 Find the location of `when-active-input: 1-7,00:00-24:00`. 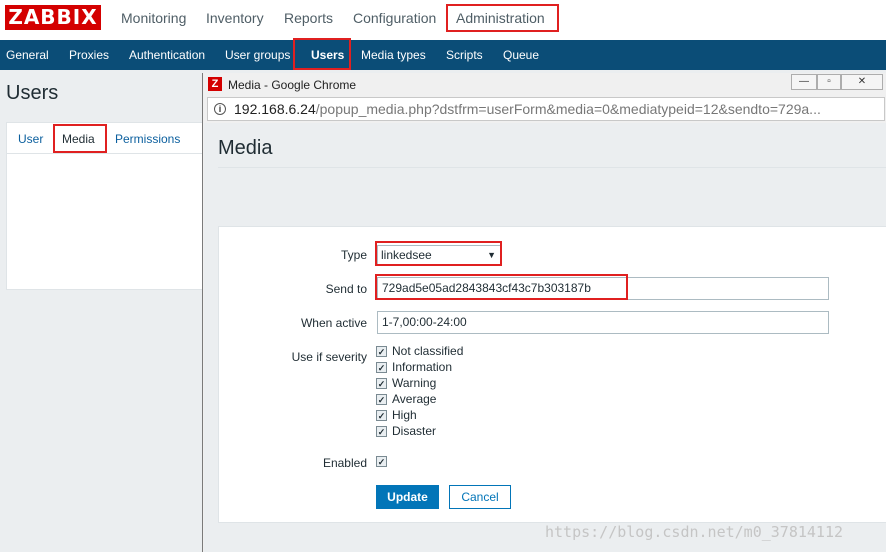

when-active-input: 1-7,00:00-24:00 is located at coordinates (603, 322).